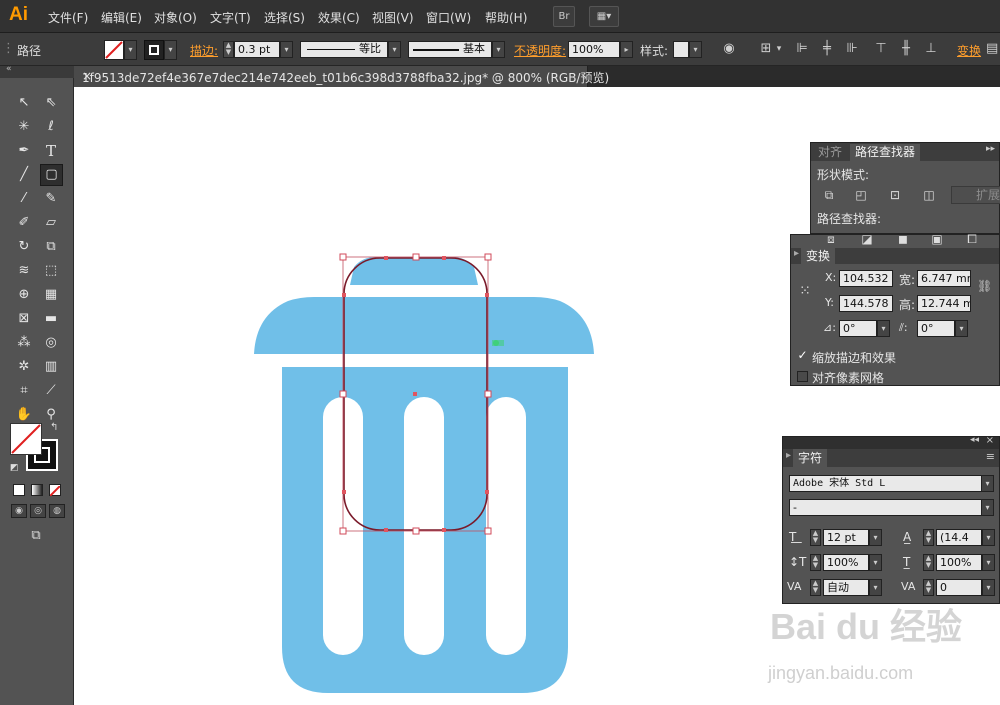 This screenshot has width=1000, height=705. I want to click on tracking-spinner: ▲ ▼, so click(928, 587).